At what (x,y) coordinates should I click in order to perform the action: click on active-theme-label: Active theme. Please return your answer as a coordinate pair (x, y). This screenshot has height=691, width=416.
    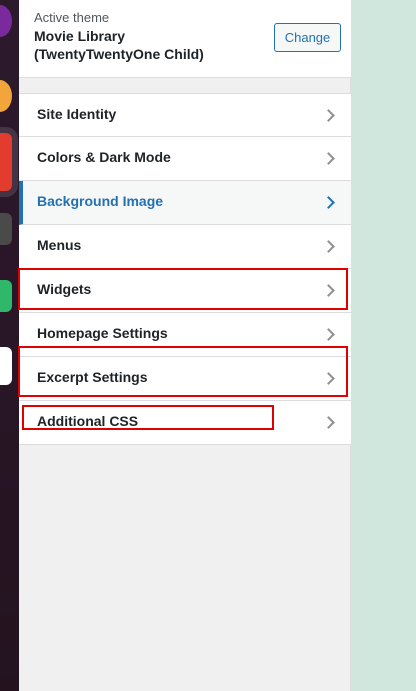
    Looking at the image, I should click on (72, 17).